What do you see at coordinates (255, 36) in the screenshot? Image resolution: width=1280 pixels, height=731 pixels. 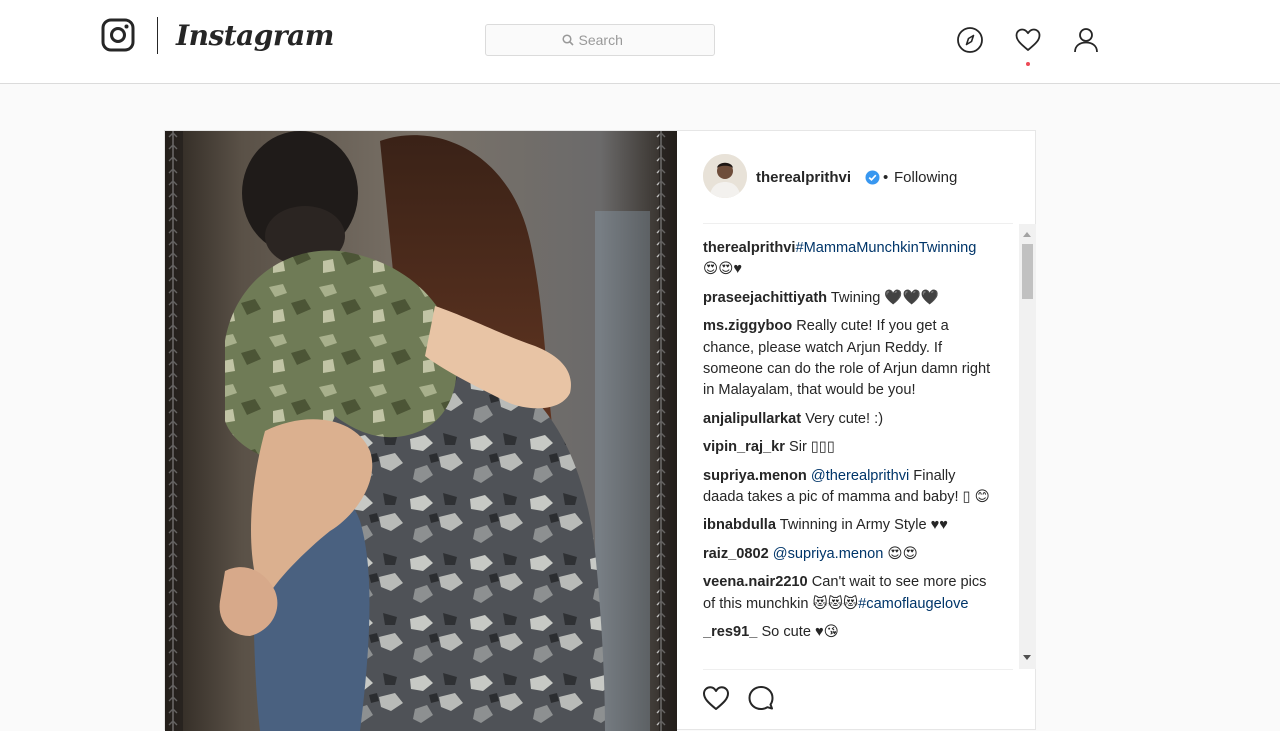 I see `instagram-wordmark: Instagram` at bounding box center [255, 36].